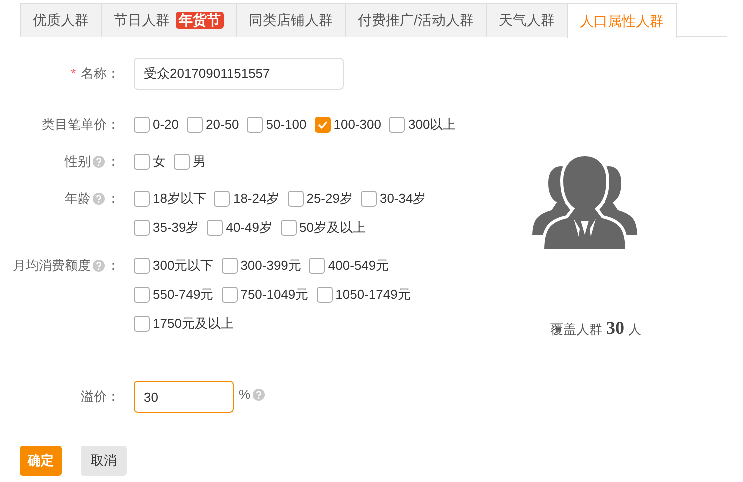  I want to click on tab: 同类店铺人群, so click(291, 20).